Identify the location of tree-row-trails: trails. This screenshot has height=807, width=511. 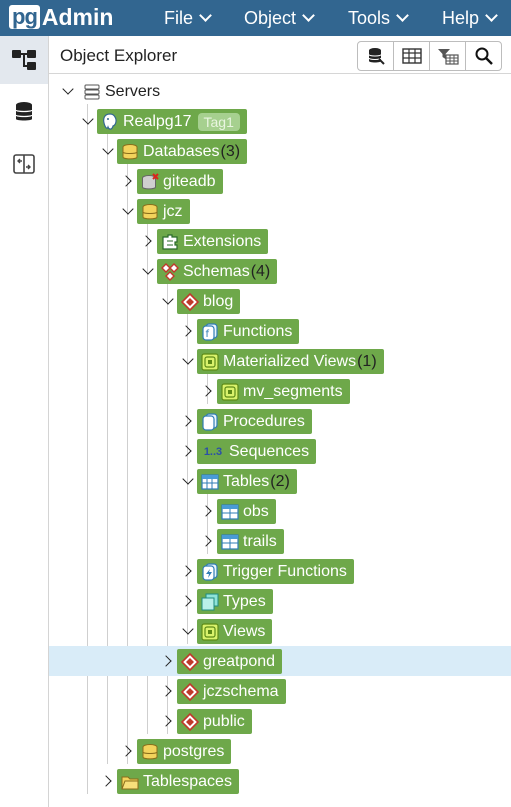
(280, 541).